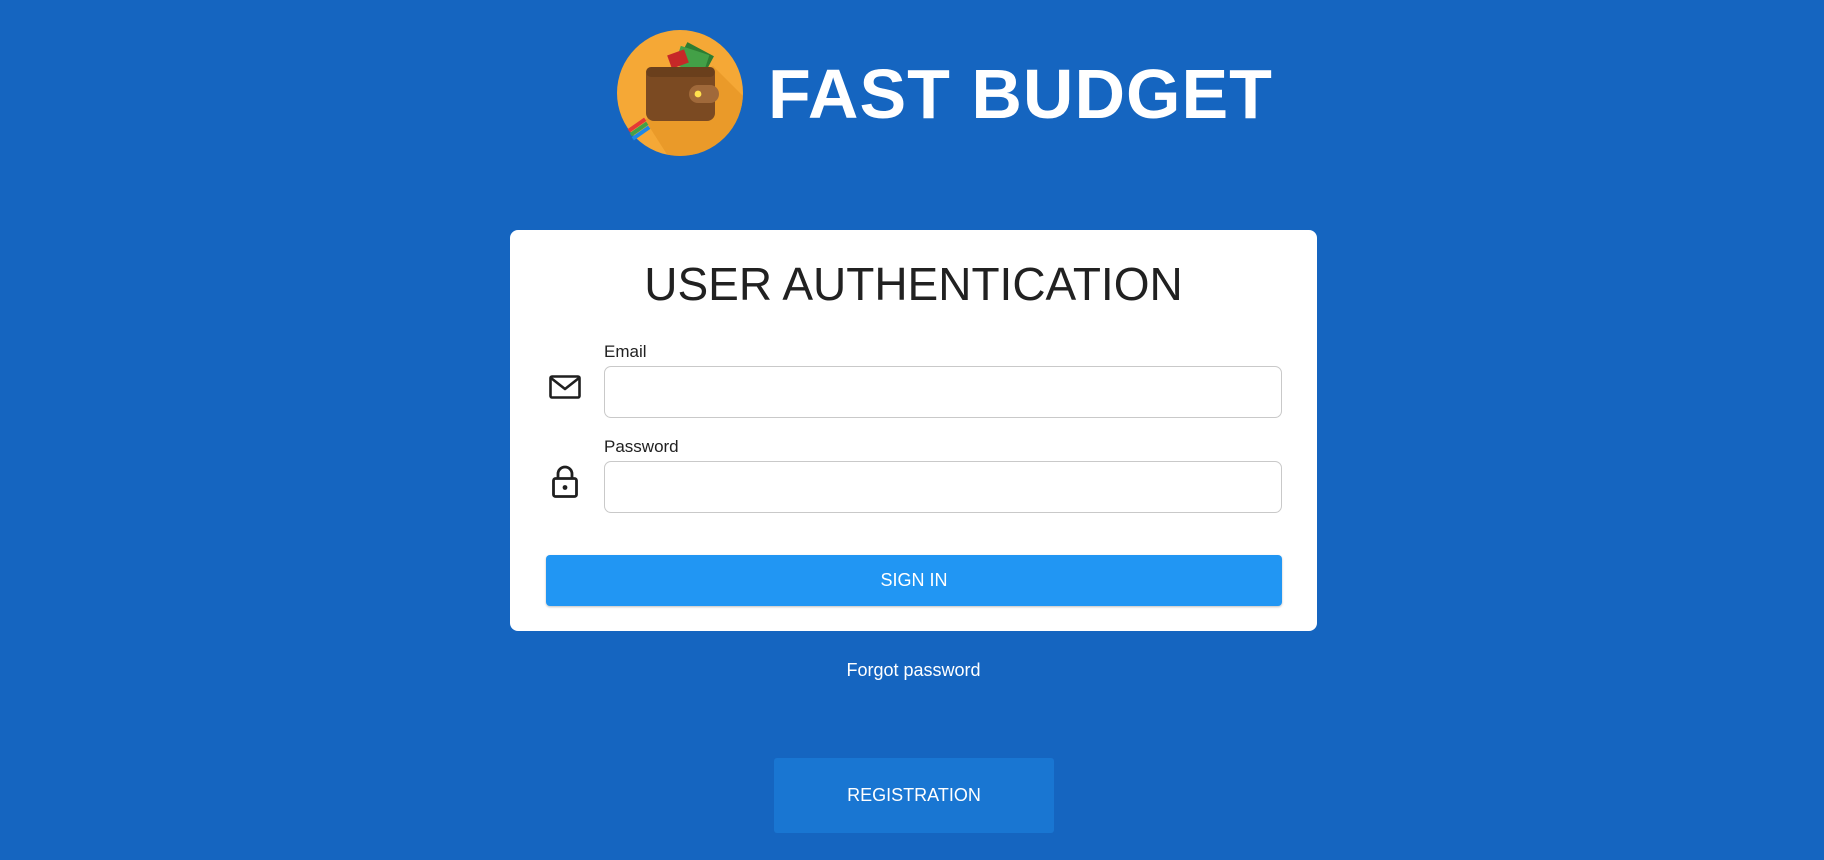 The width and height of the screenshot is (1824, 860). Describe the element at coordinates (914, 580) in the screenshot. I see `sign-in-button: SIGN IN` at that location.